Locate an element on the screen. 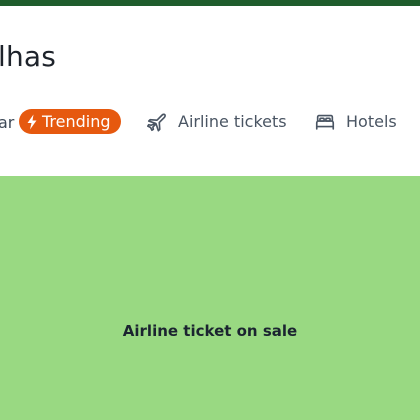  lightning-icon is located at coordinates (32, 122).